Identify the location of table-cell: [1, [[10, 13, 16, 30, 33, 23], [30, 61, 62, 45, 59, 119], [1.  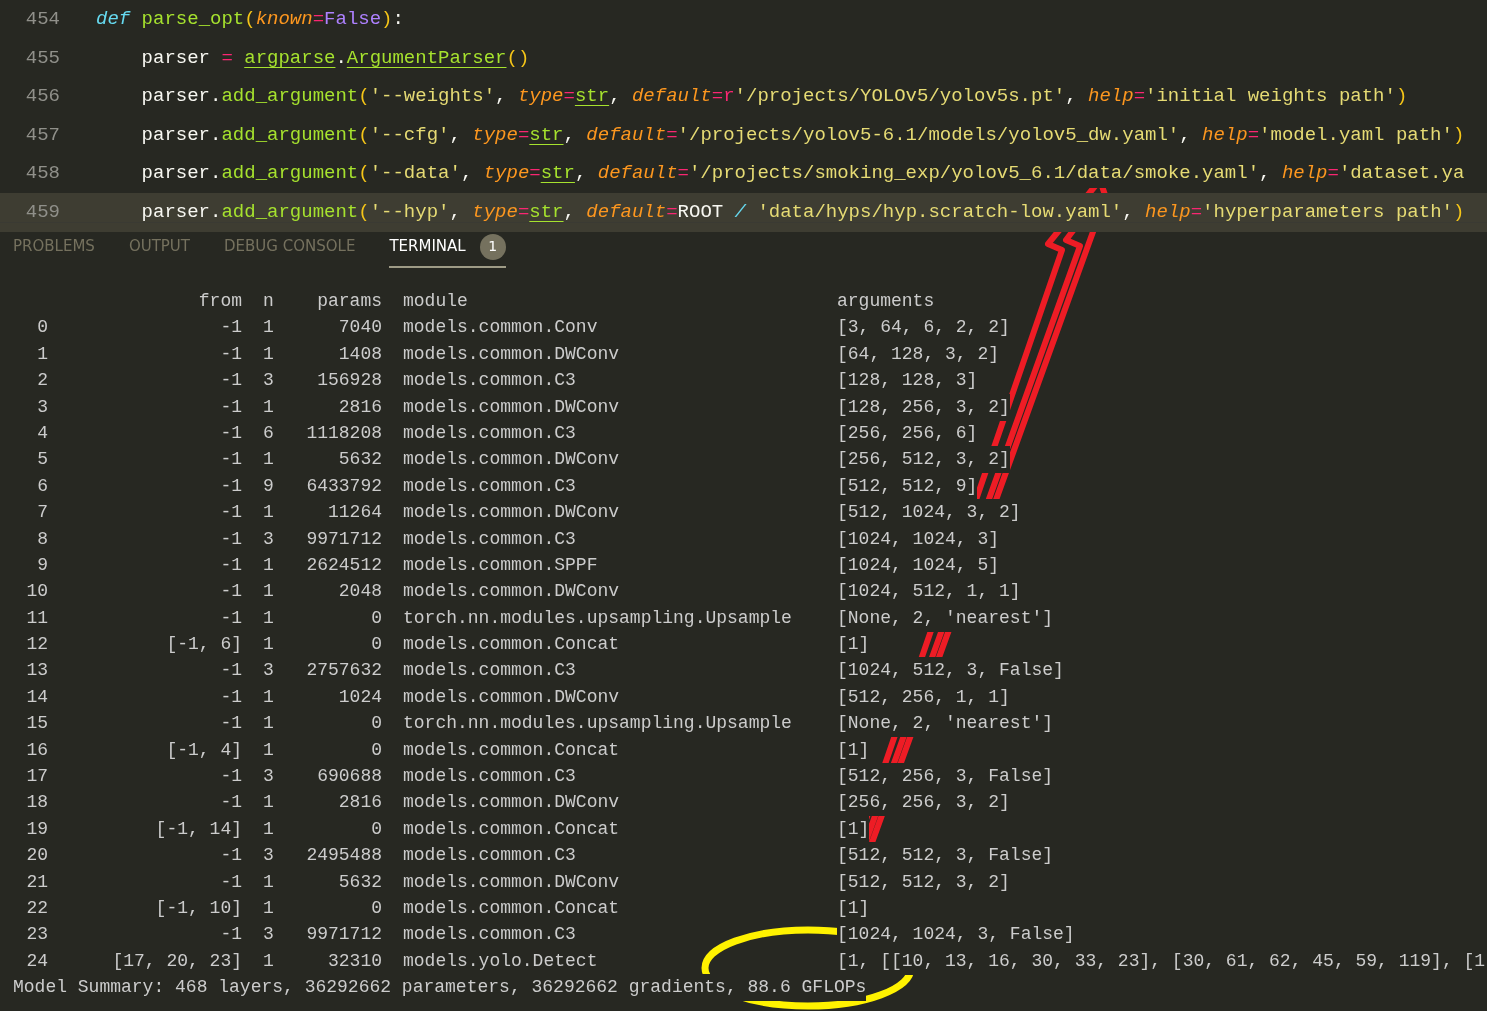
(1161, 961).